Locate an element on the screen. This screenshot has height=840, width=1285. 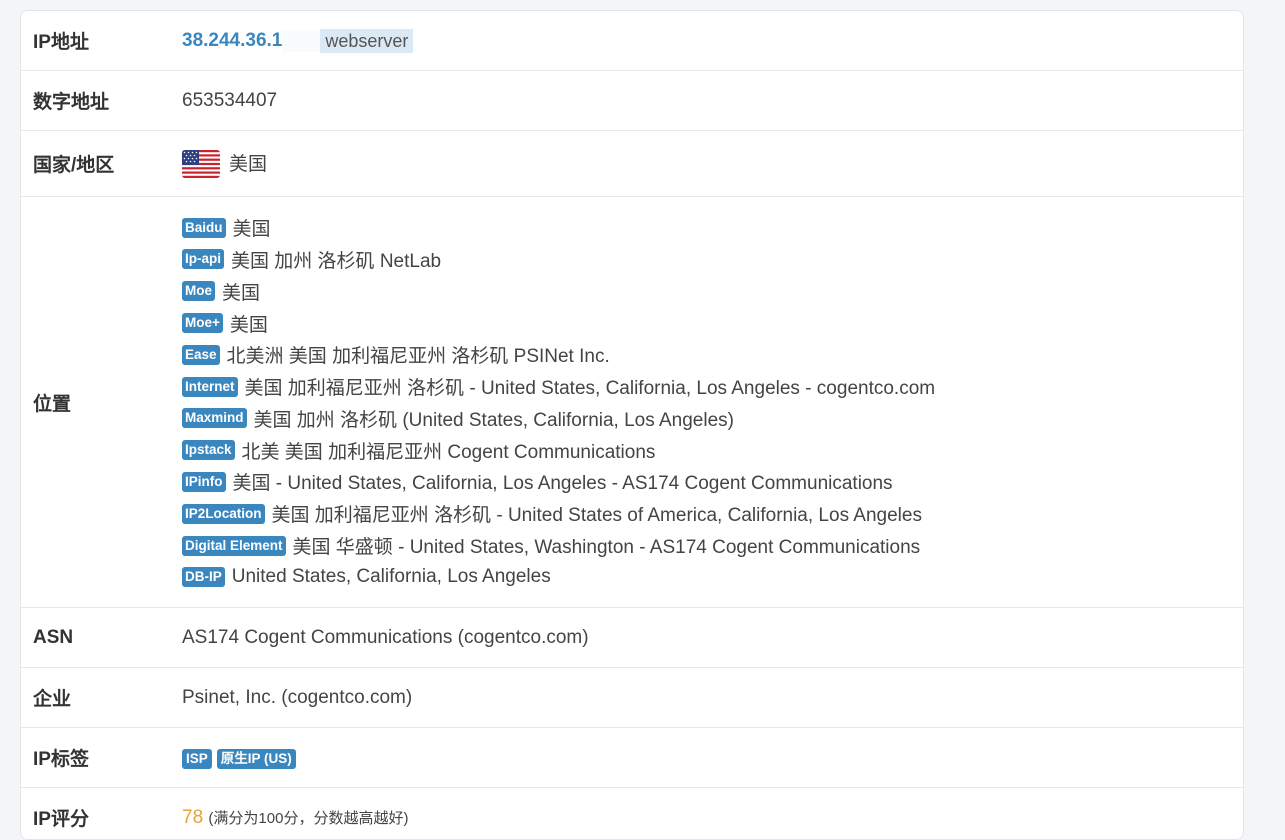
source-badge-moe: Moe is located at coordinates (198, 291).